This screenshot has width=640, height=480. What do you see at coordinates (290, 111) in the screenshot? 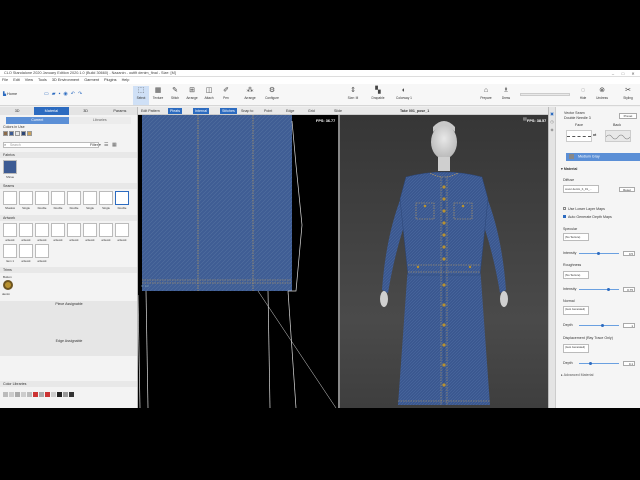
I see `snap-edge-toggle: Edge` at bounding box center [290, 111].